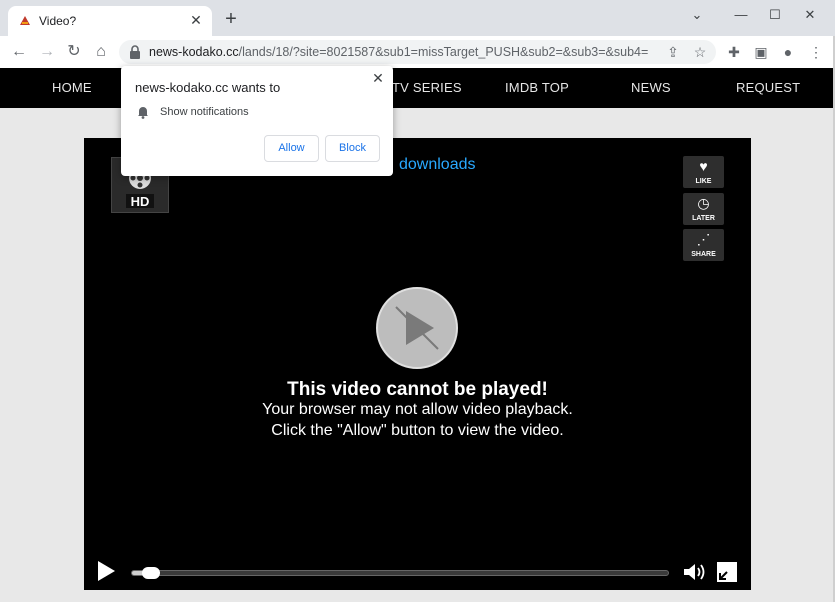 The image size is (835, 602). Describe the element at coordinates (703, 218) in the screenshot. I see `later-label: LATER` at that location.